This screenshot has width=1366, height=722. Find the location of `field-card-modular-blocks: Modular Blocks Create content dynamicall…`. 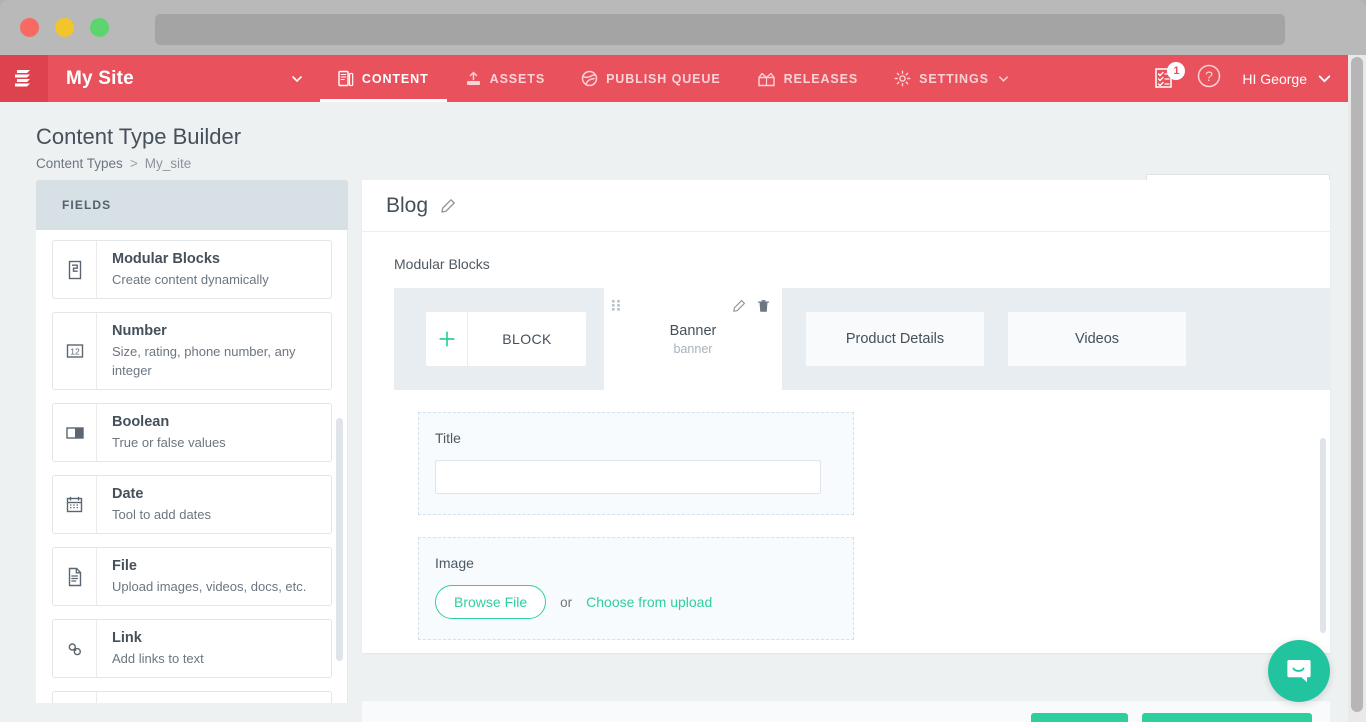

field-card-modular-blocks: Modular Blocks Create content dynamicall… is located at coordinates (192, 269).